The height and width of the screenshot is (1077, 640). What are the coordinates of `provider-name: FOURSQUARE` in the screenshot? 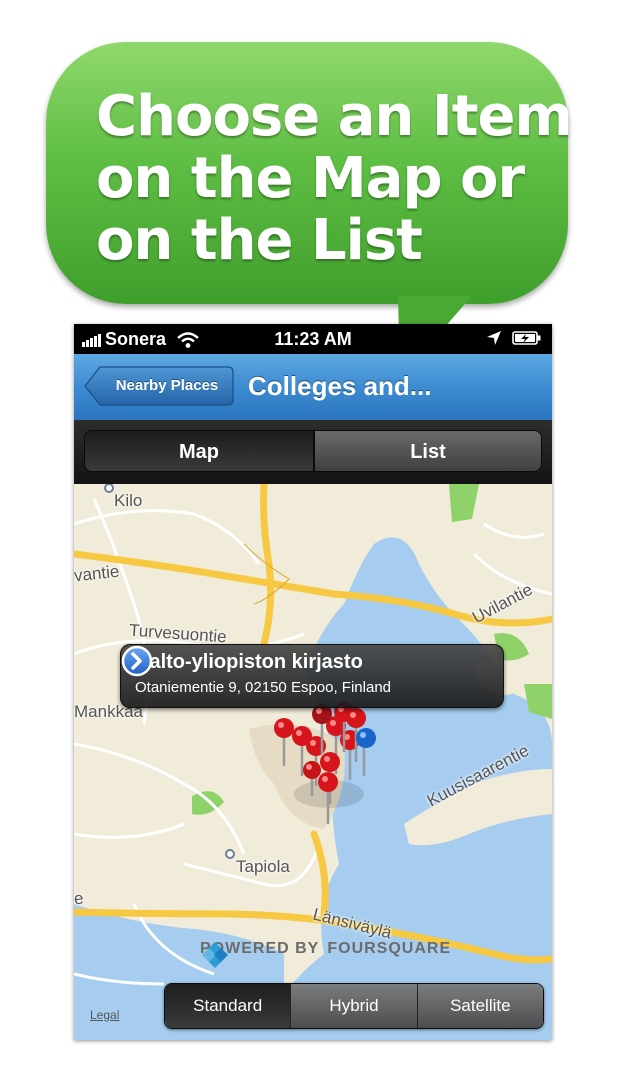 It's located at (389, 948).